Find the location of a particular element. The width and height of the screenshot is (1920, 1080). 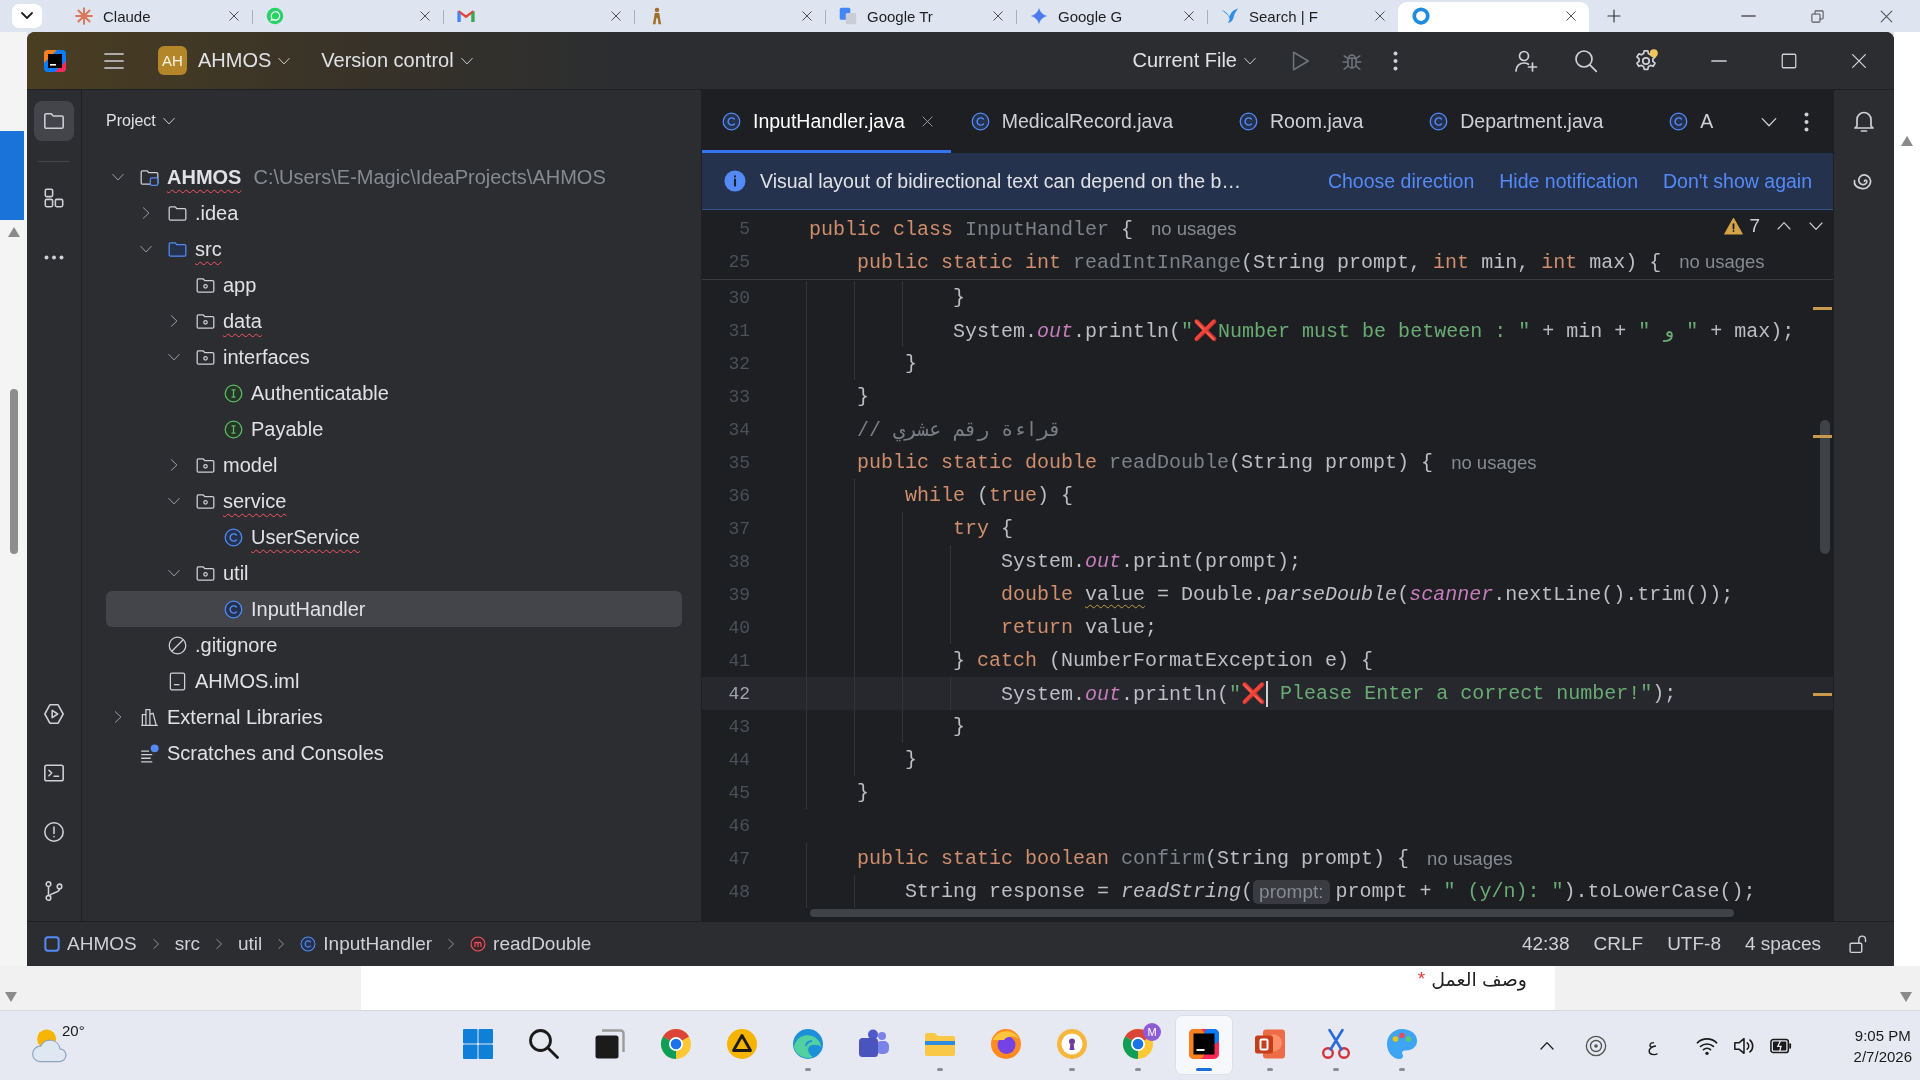

code-text: Please Enter a correct number!"); is located at coordinates (1478, 693).